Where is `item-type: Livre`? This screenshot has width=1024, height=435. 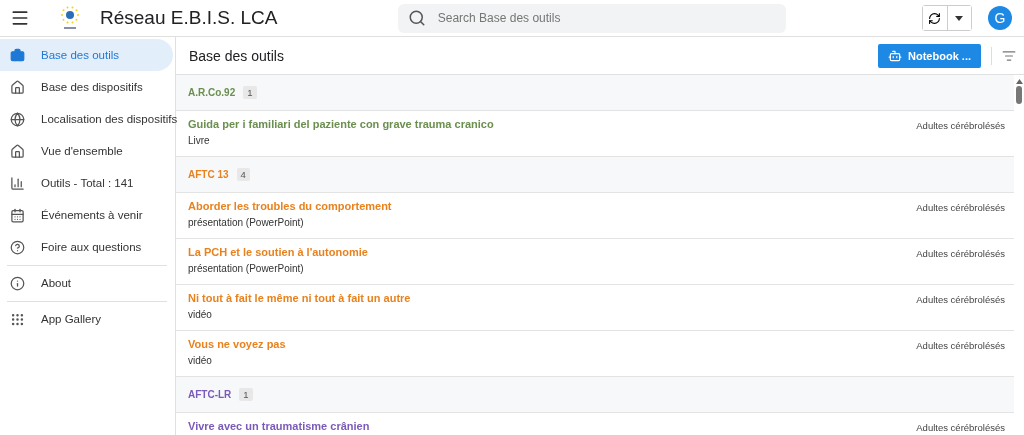 item-type: Livre is located at coordinates (199, 140).